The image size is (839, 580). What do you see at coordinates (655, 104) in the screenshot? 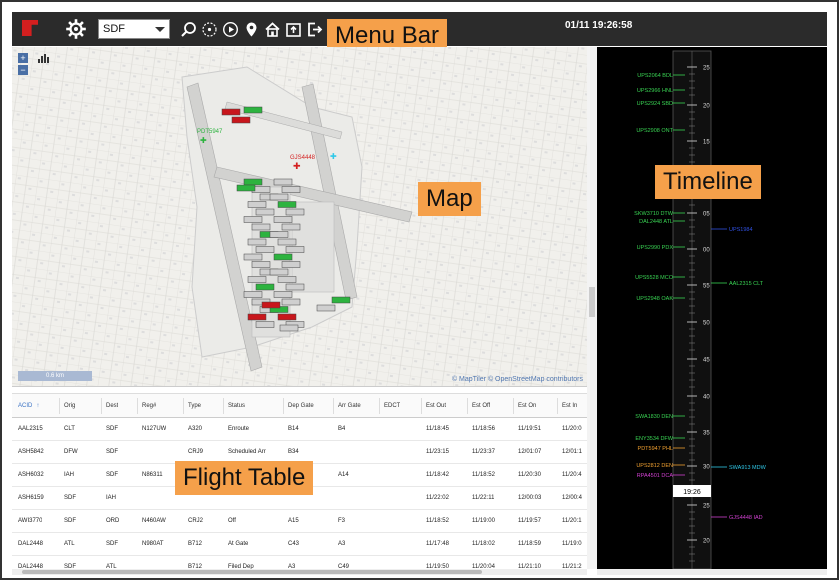
I see `timeline-flight-label: UPS2924 SBD` at bounding box center [655, 104].